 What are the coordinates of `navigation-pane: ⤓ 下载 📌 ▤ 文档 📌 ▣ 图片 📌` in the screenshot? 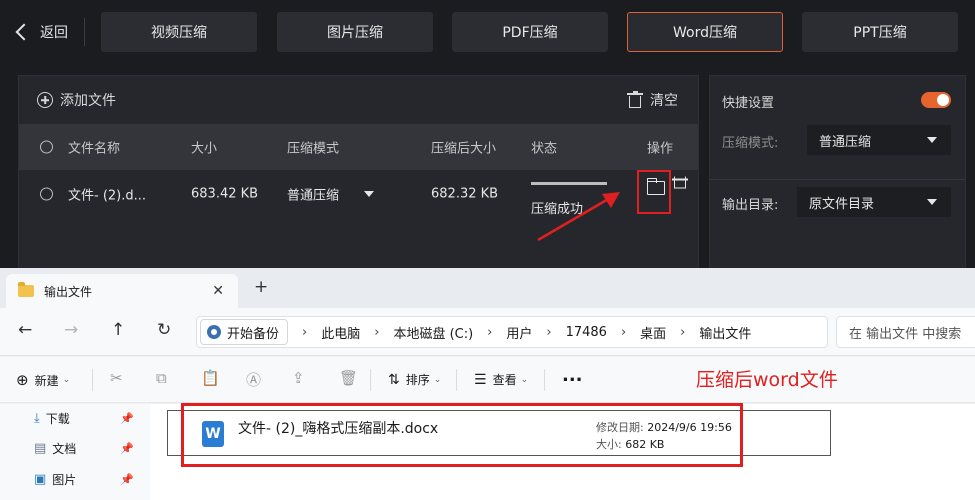 It's located at (75, 452).